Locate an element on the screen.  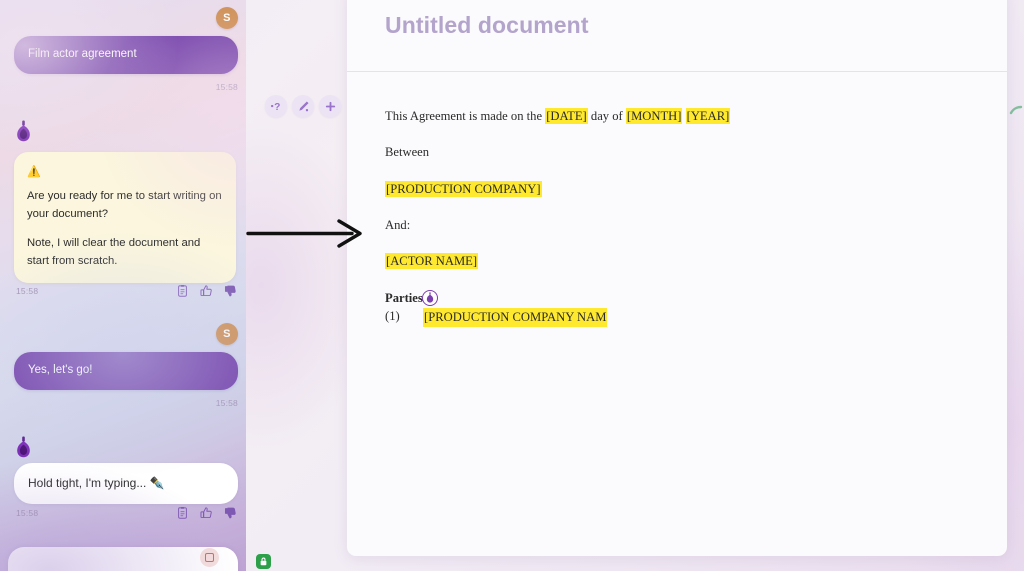
ask-question-button: ? is located at coordinates (276, 106).